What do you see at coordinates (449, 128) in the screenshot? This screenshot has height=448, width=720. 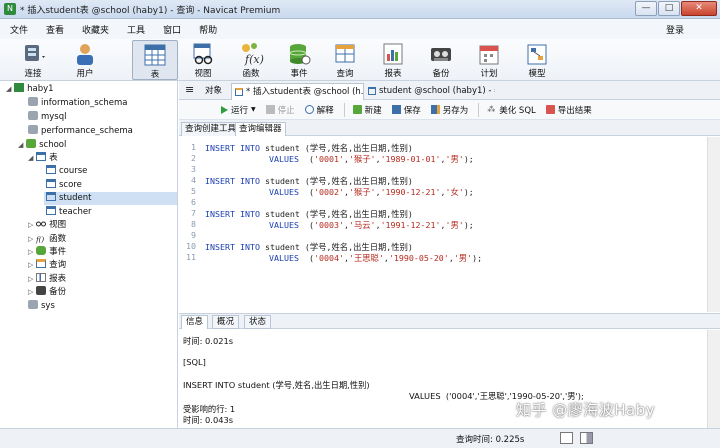 I see `query-mode-tabs: 查询创建工具 查询编辑器` at bounding box center [449, 128].